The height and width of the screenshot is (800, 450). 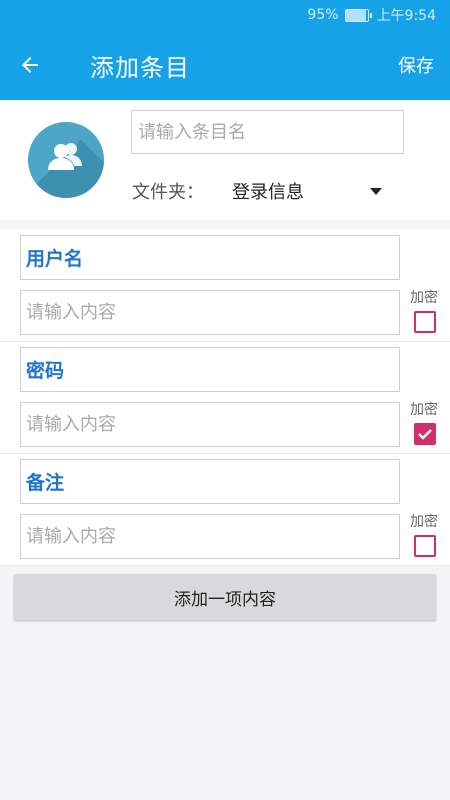 What do you see at coordinates (307, 191) in the screenshot?
I see `folder-select: 登录信息` at bounding box center [307, 191].